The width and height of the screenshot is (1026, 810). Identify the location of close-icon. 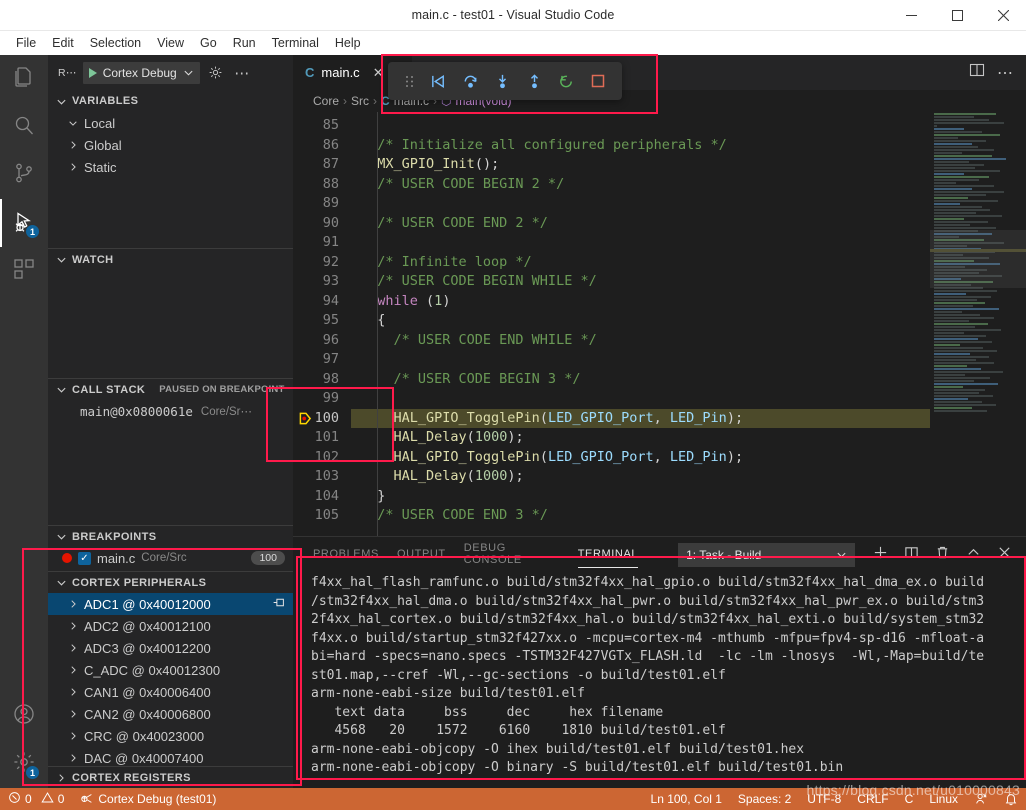
(1003, 15).